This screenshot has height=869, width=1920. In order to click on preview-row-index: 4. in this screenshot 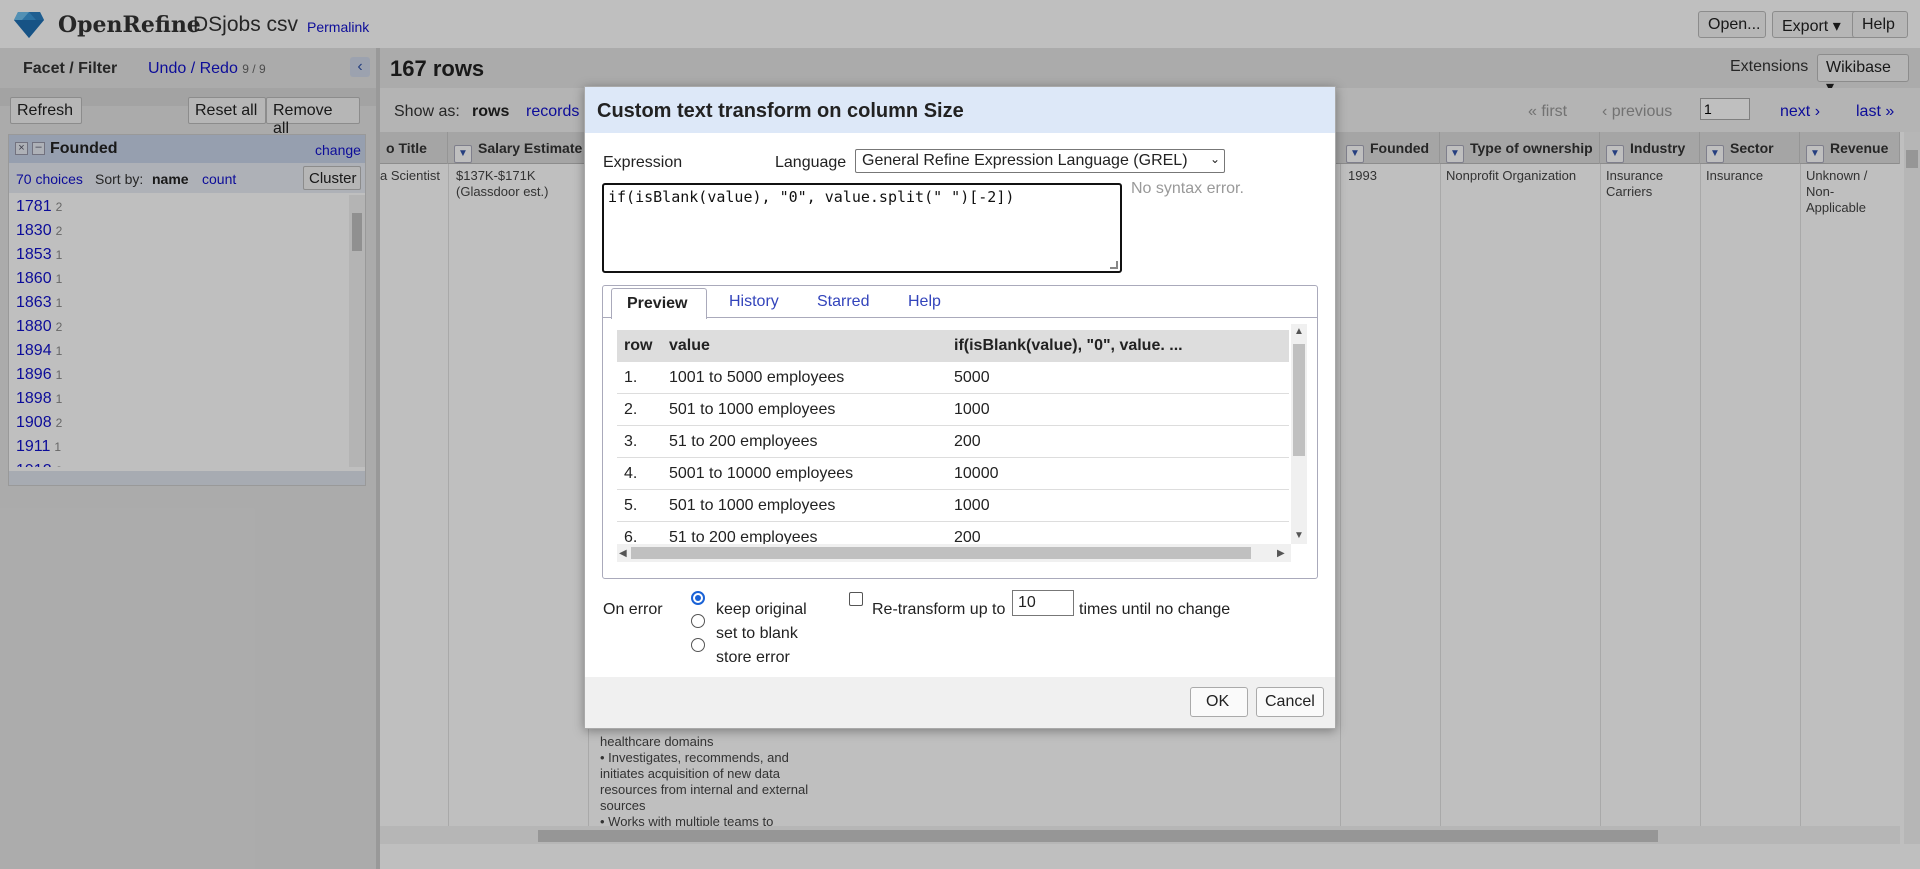, I will do `click(631, 473)`.